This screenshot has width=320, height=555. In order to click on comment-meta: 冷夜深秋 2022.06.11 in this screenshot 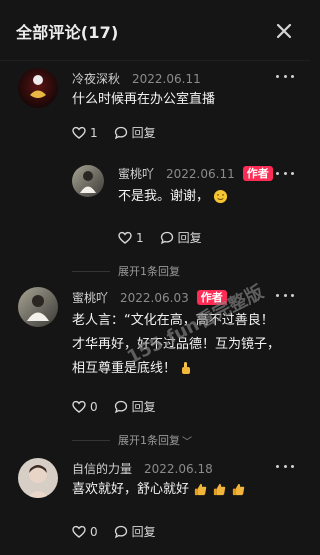, I will do `click(136, 78)`.